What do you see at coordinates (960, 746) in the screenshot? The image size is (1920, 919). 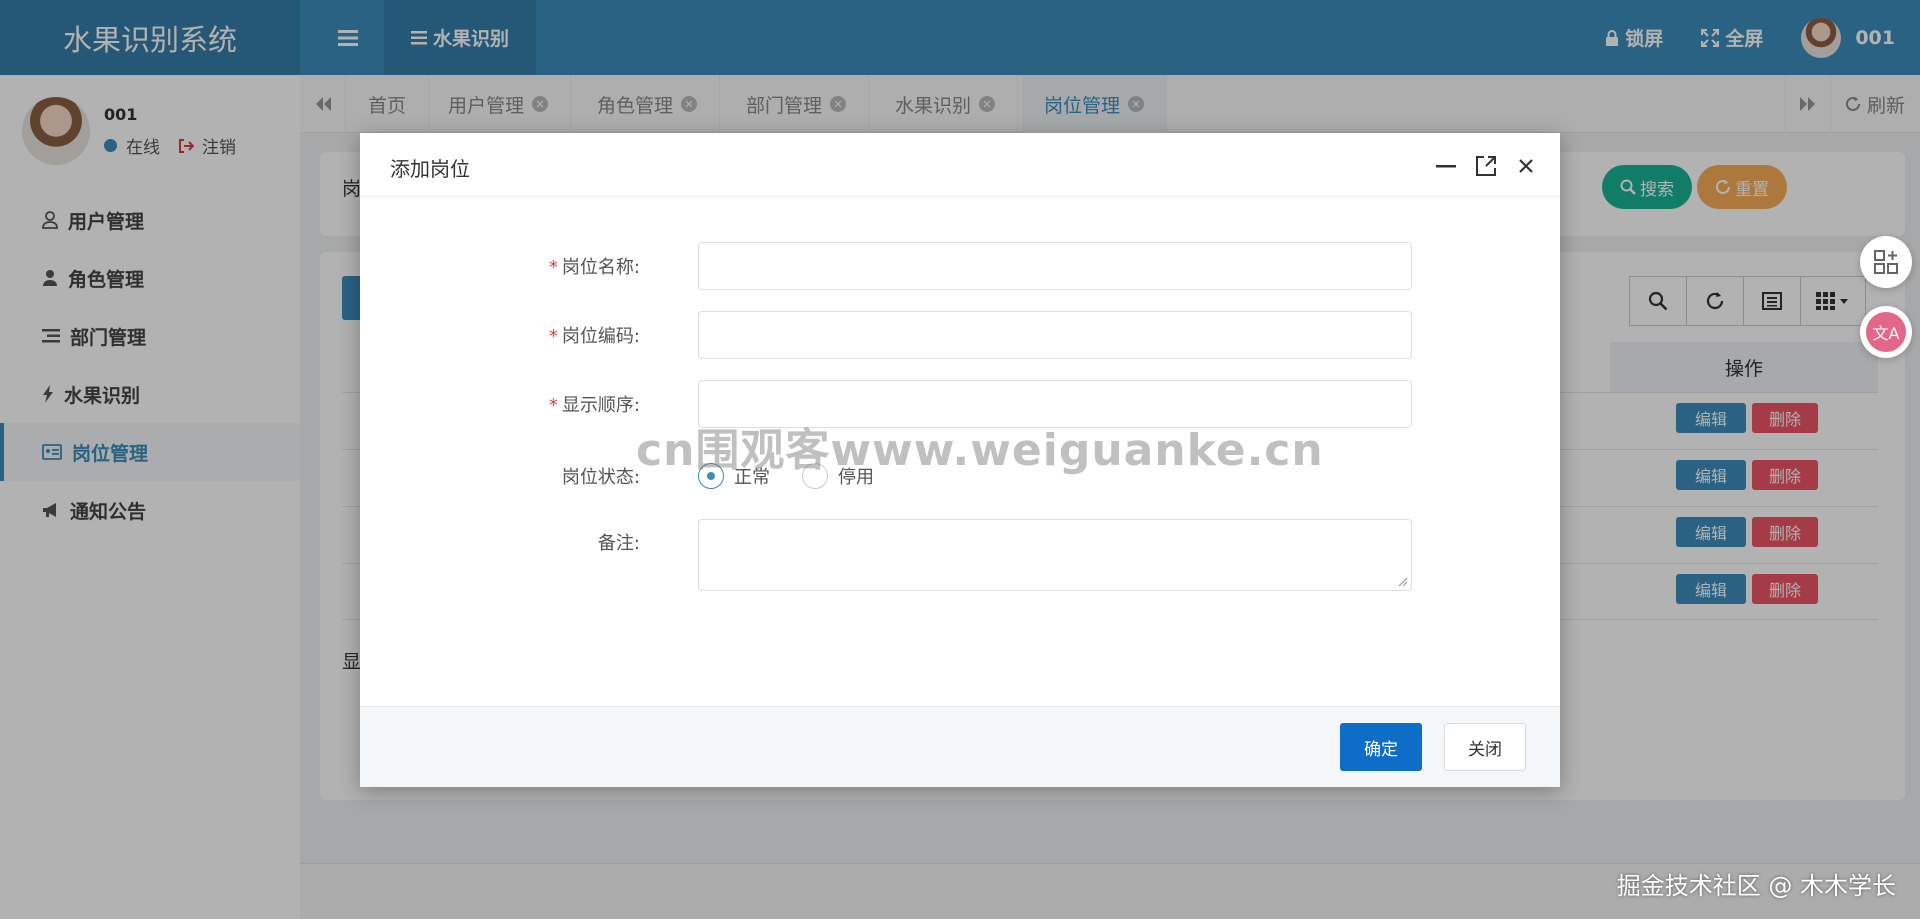 I see `dialog-footer: 确定 关闭` at bounding box center [960, 746].